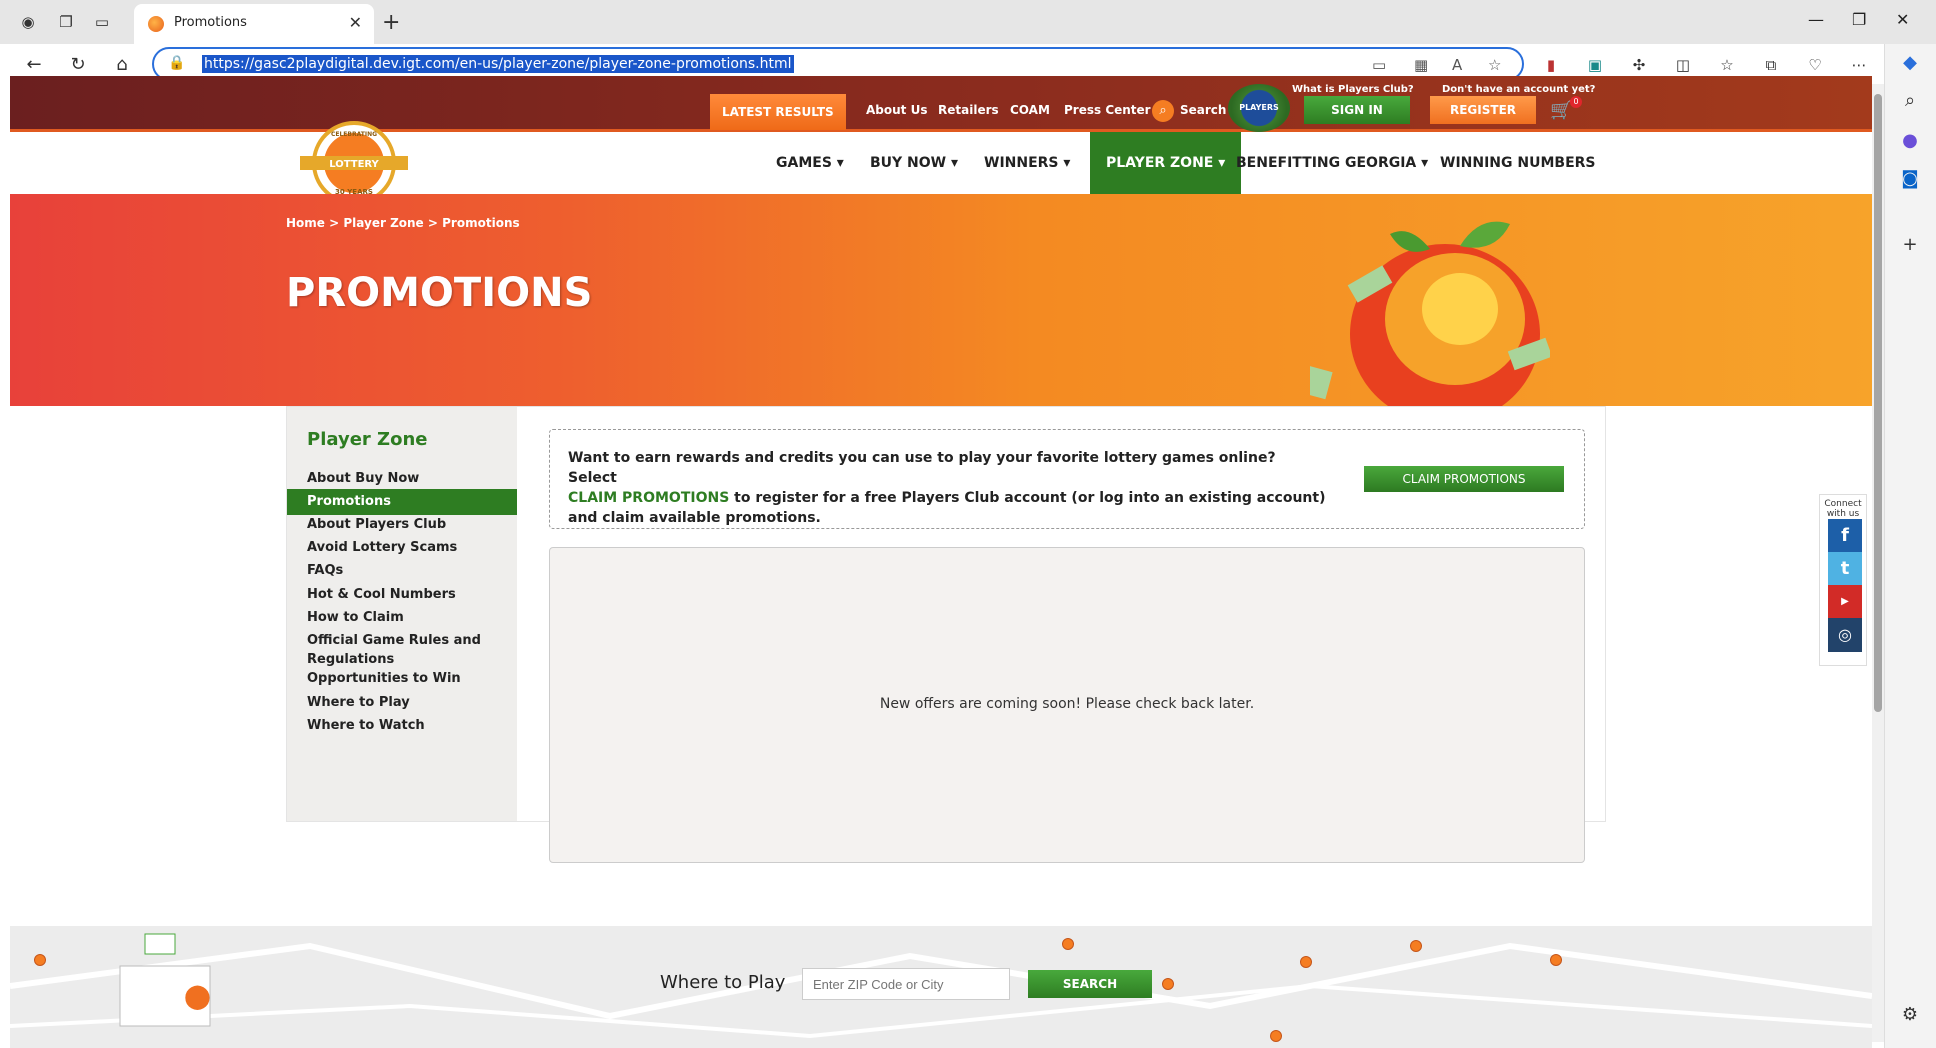 This screenshot has width=1936, height=1048. Describe the element at coordinates (122, 64) in the screenshot. I see `home-icon: ⌂` at that location.